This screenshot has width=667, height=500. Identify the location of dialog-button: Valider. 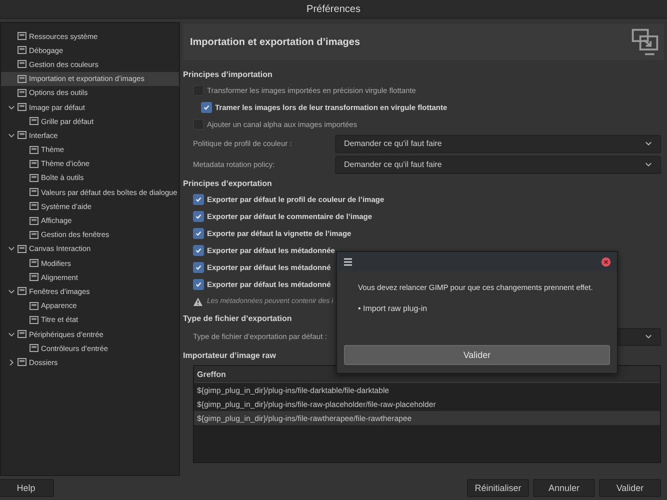
(630, 488).